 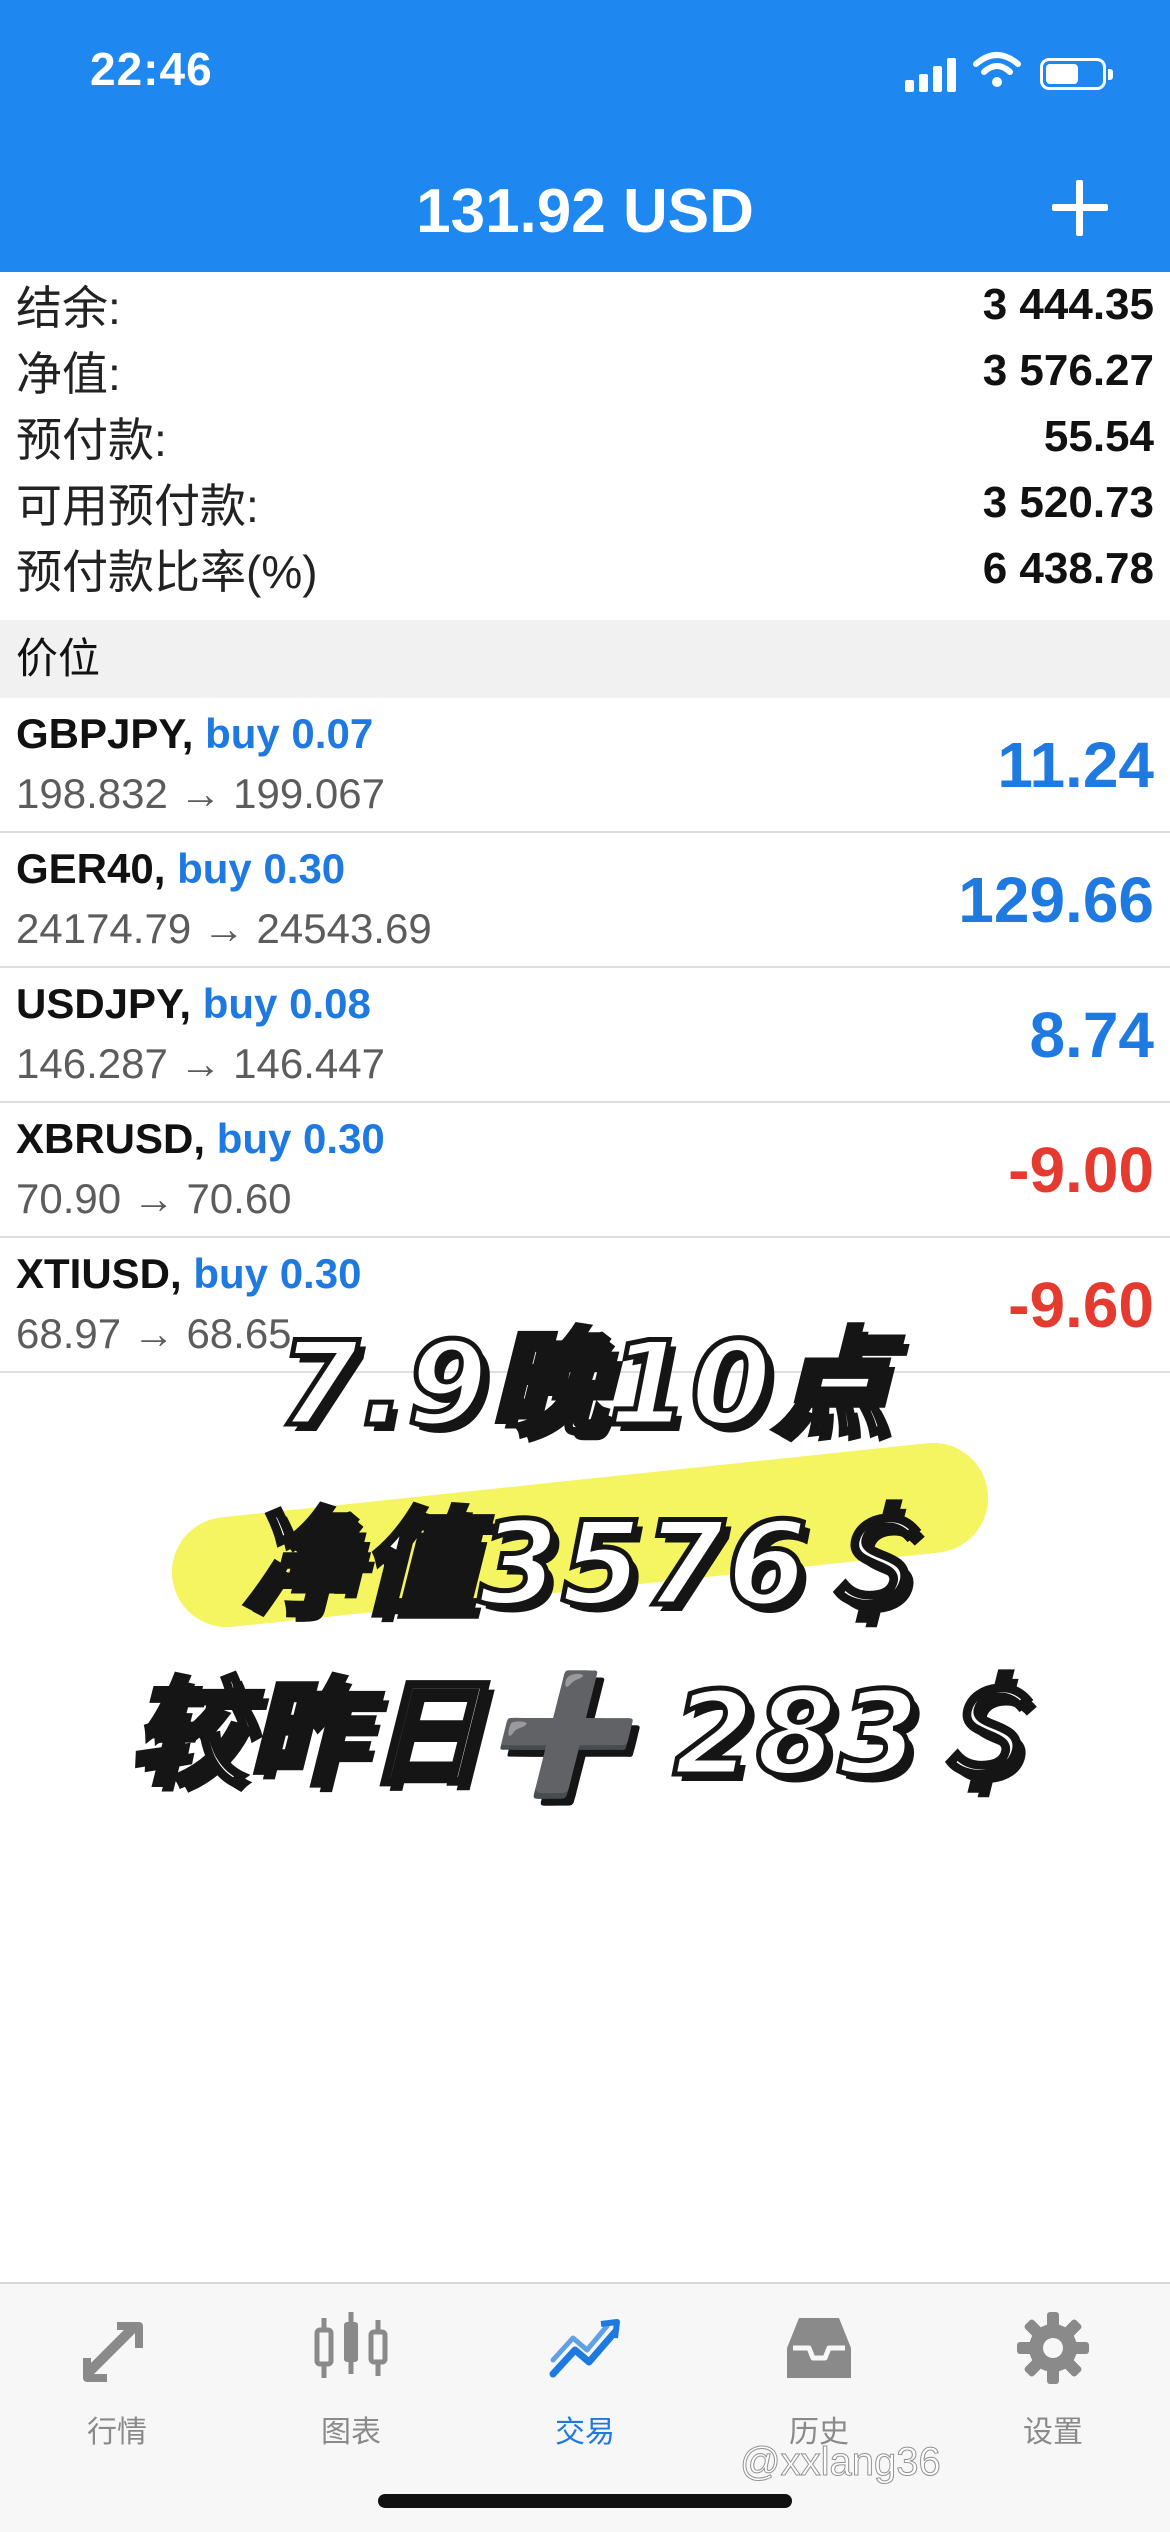 I want to click on tab-settings: 设置, so click(x=1053, y=2379).